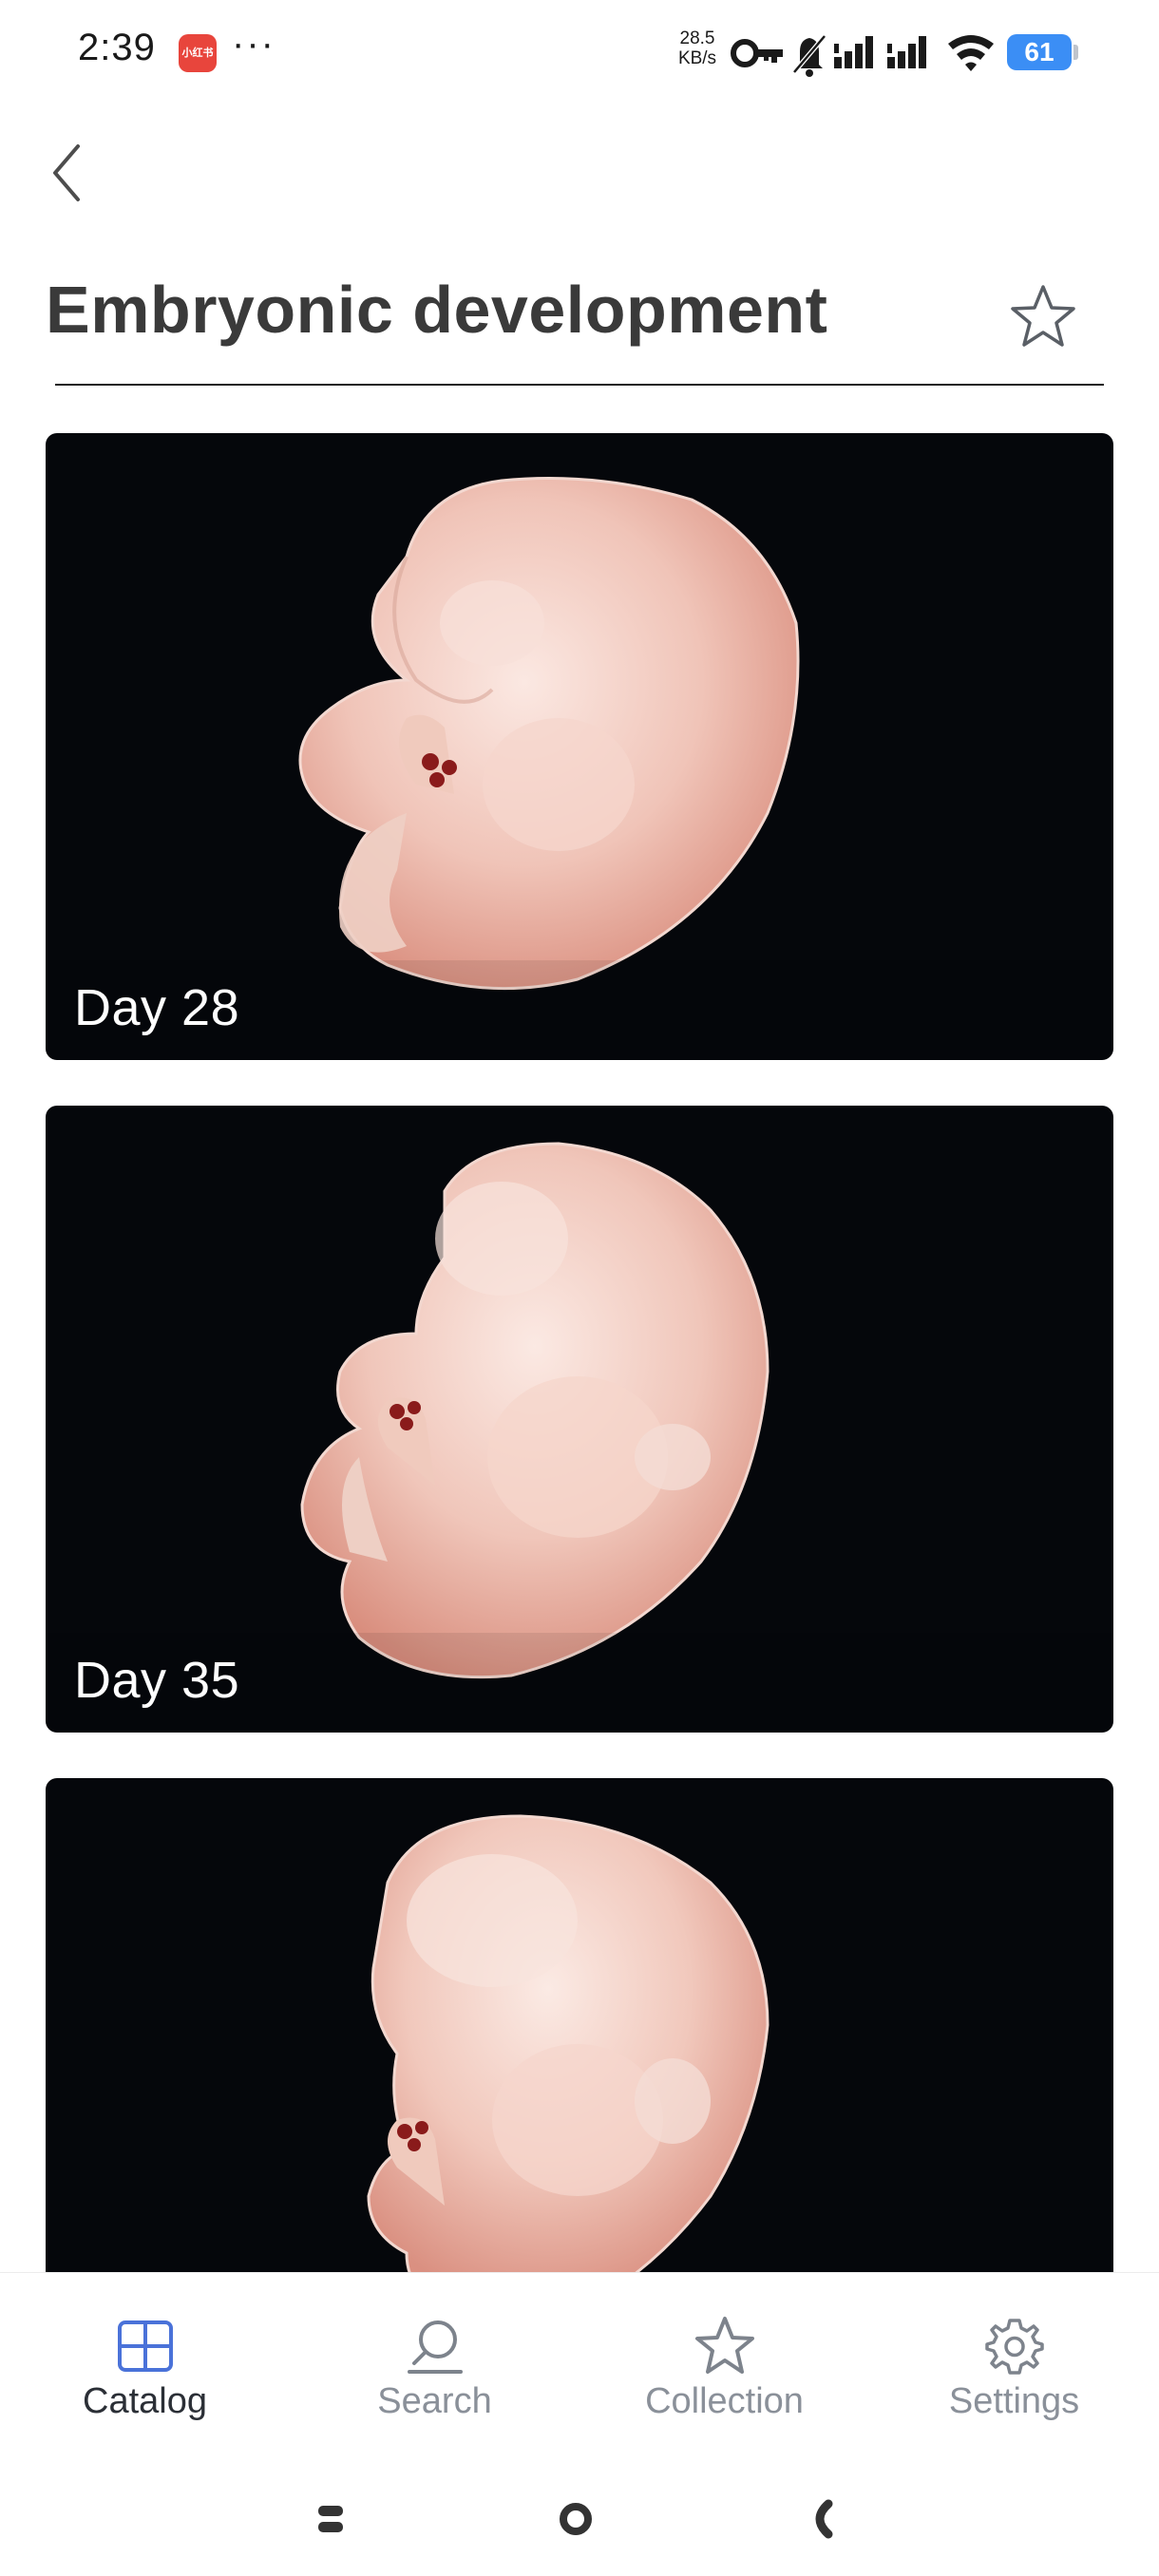 This screenshot has height=2576, width=1159. I want to click on nav-settings: Settings, so click(1014, 2368).